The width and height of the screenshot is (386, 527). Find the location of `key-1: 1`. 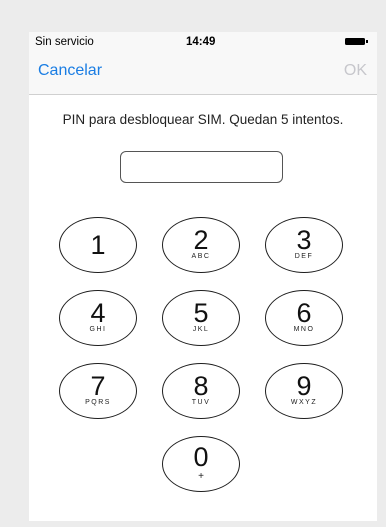

key-1: 1 is located at coordinates (98, 245).